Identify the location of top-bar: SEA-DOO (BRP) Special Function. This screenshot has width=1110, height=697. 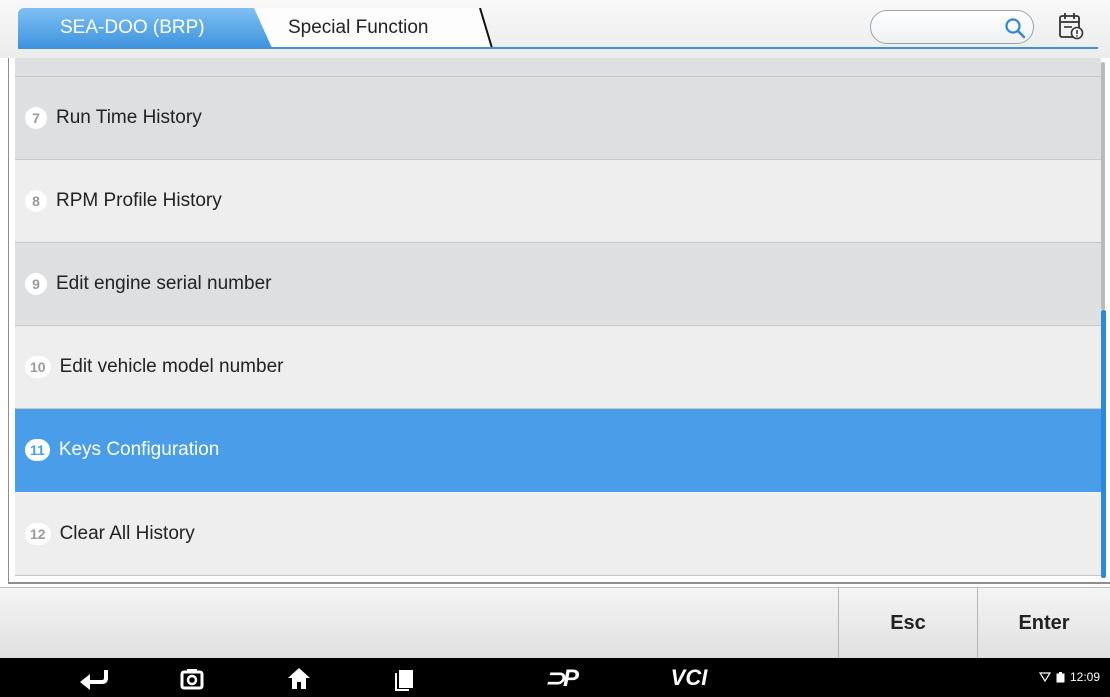
(555, 29).